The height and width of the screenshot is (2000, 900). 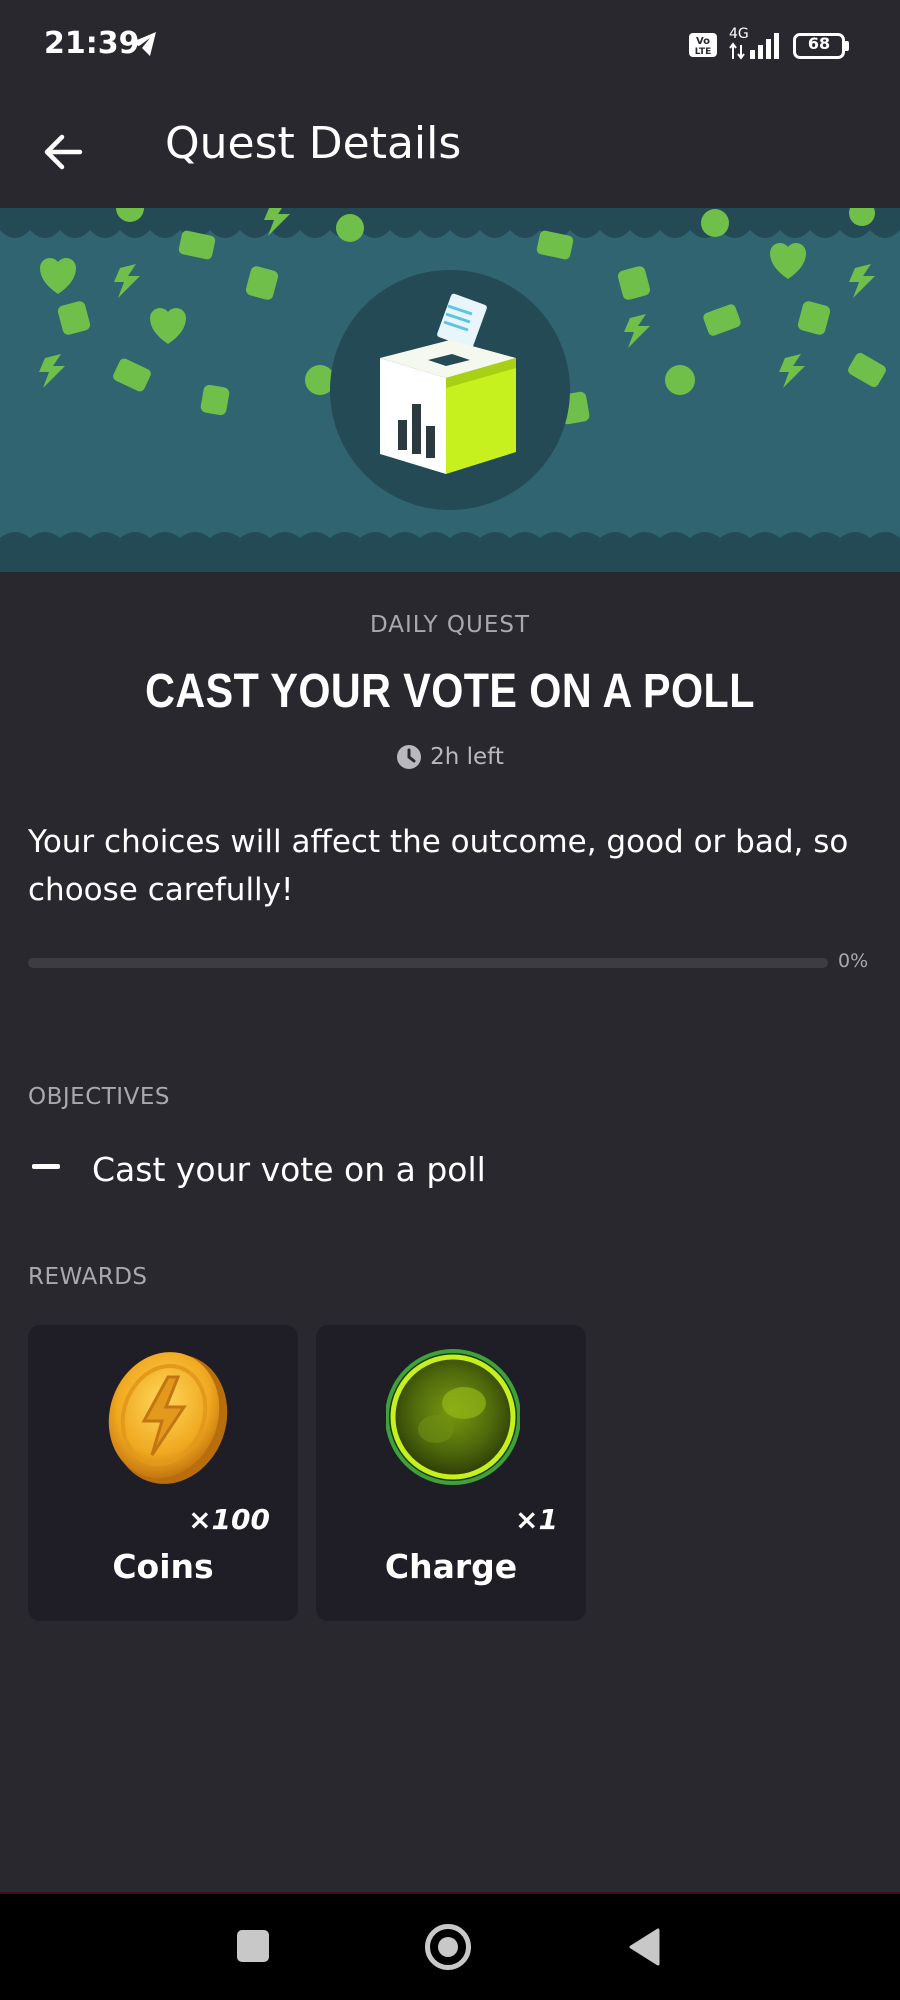 I want to click on rewards-label: REWARDS, so click(x=88, y=1277).